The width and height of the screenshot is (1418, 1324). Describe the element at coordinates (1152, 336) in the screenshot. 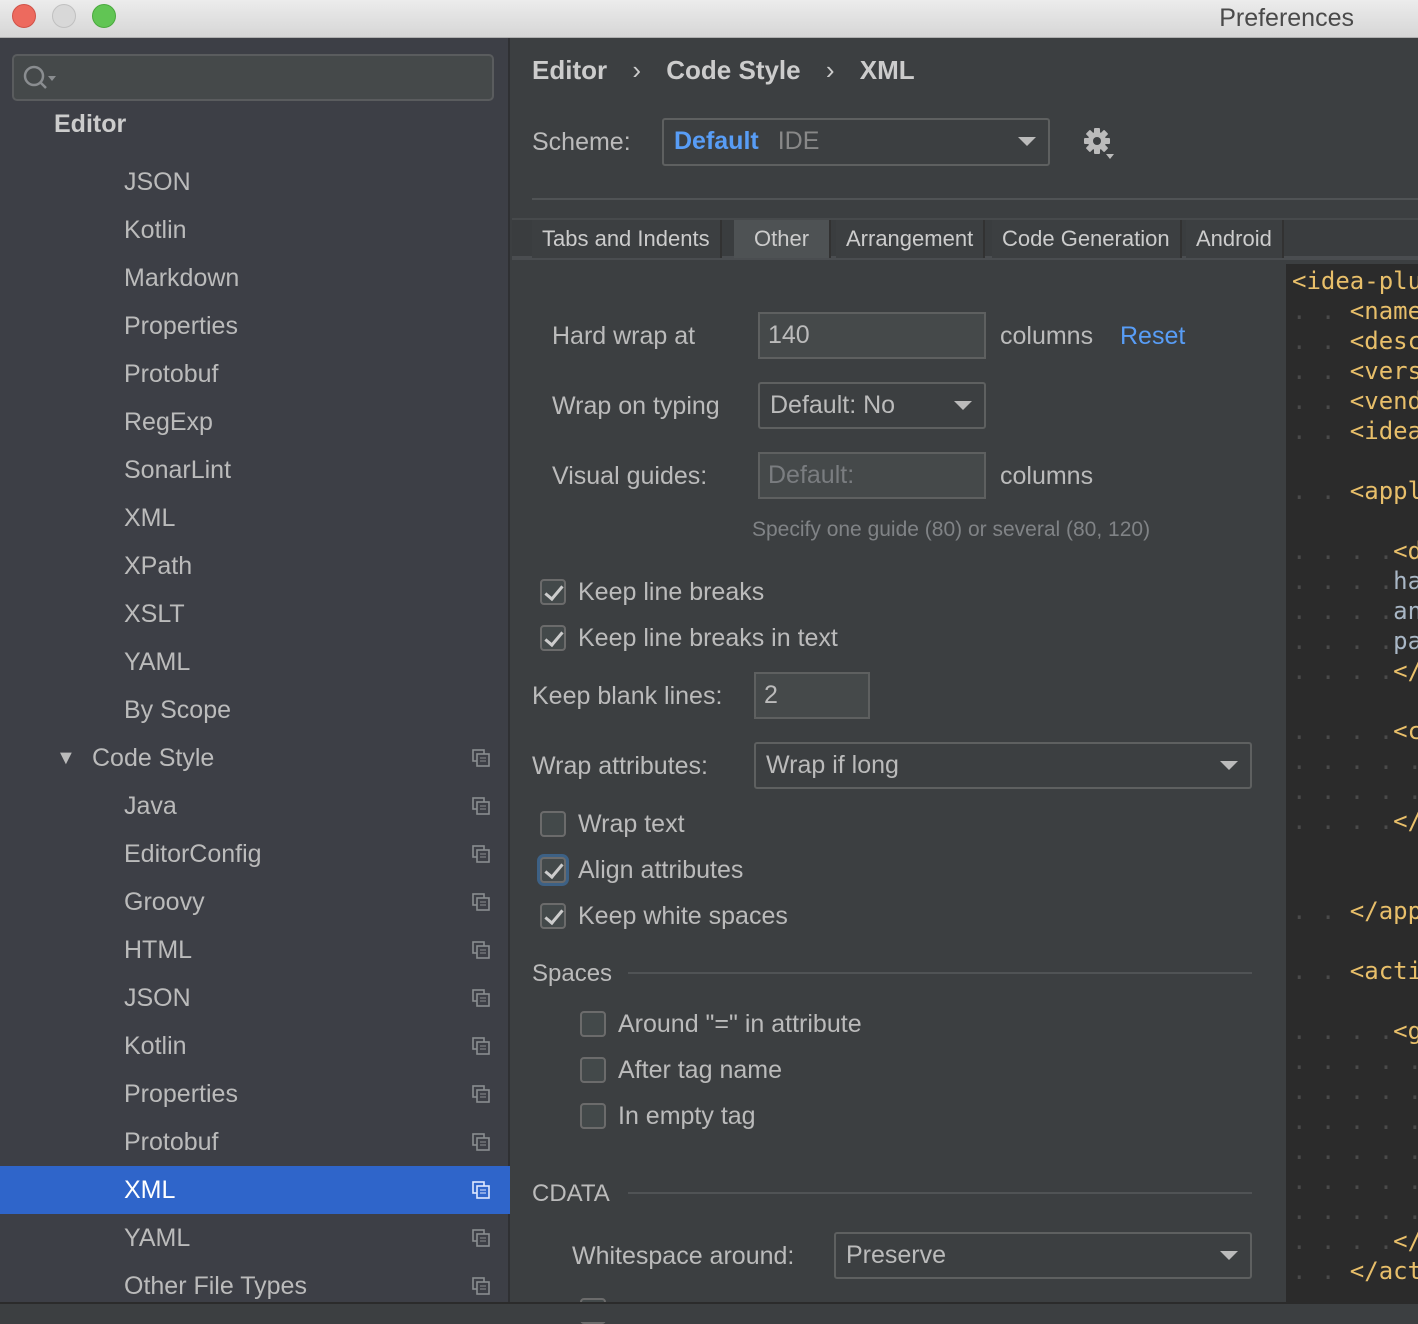

I see `reset-link: Reset` at that location.